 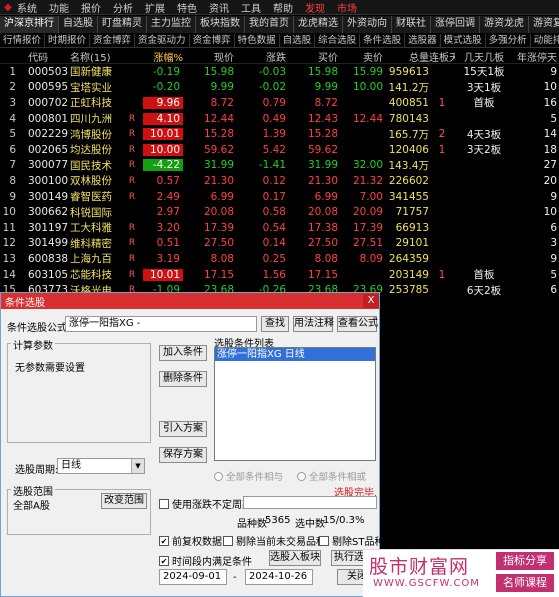 I want to click on tab-sub: 时期报价, so click(x=68, y=40).